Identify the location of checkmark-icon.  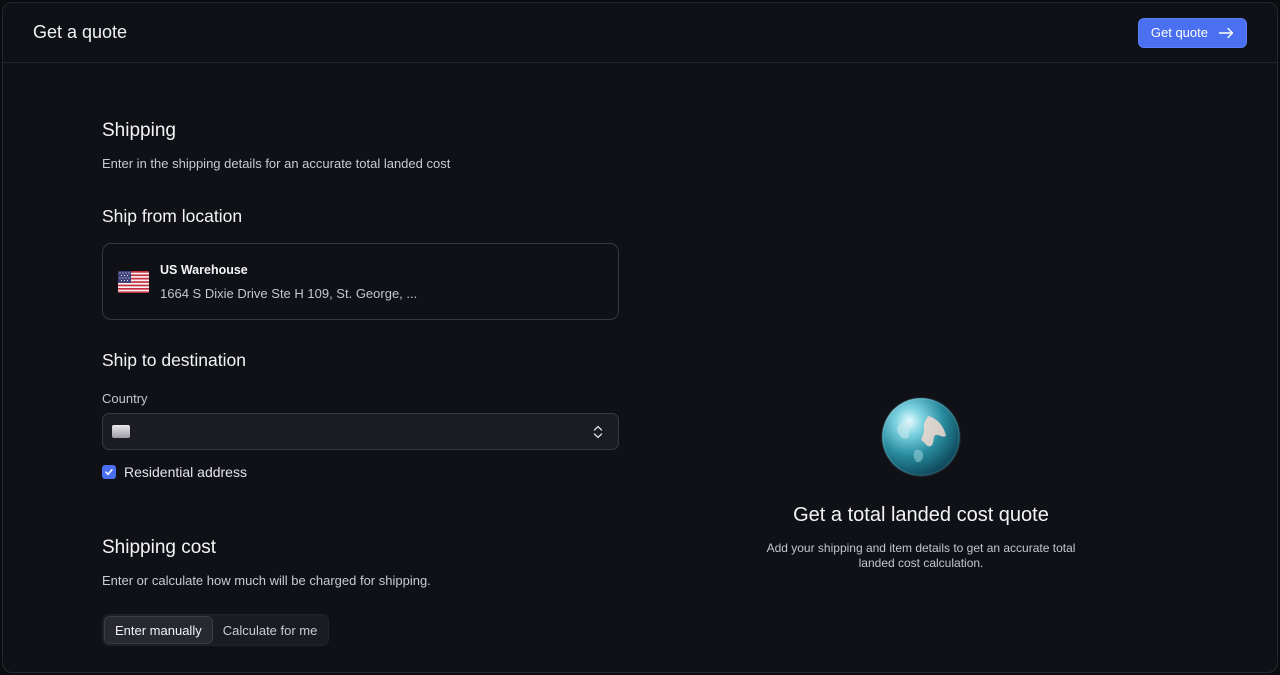
(109, 472).